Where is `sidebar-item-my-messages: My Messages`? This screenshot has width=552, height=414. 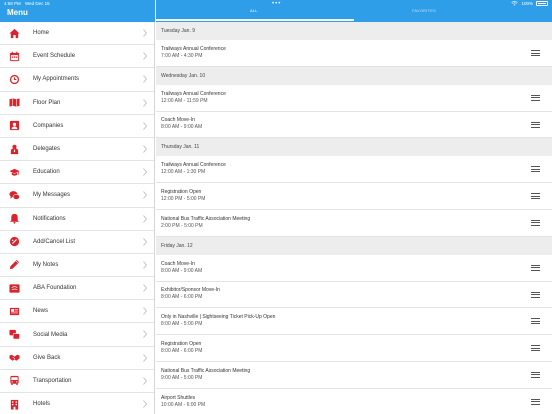 sidebar-item-my-messages: My Messages is located at coordinates (77, 196).